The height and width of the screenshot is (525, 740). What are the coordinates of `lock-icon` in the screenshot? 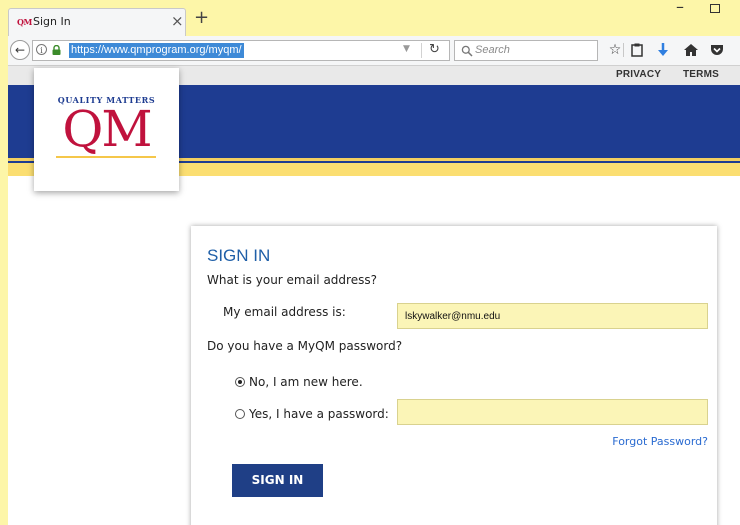 It's located at (56, 50).